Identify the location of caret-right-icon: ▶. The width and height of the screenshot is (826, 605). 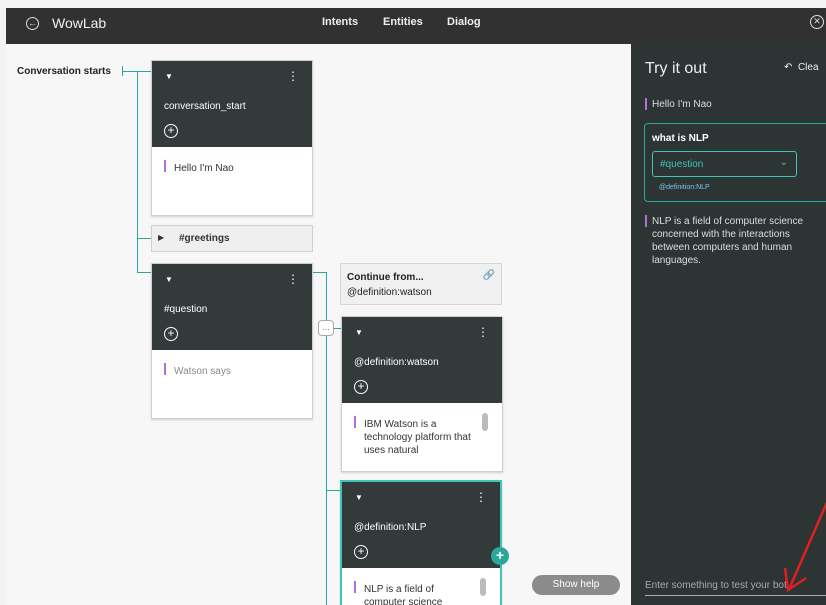
(161, 237).